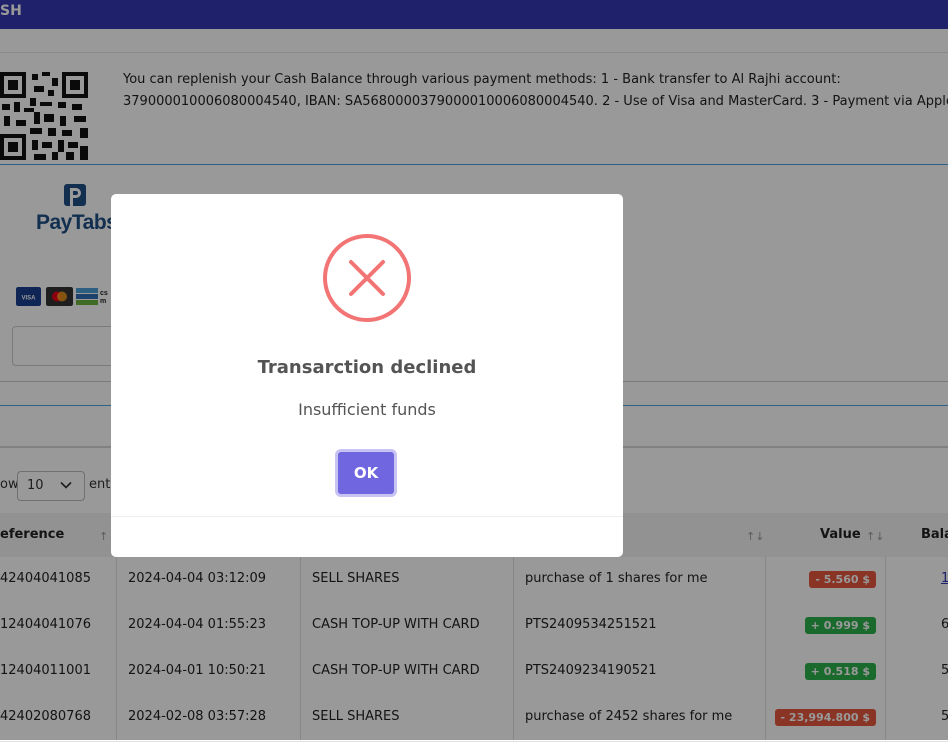  I want to click on ok-button: OK, so click(366, 473).